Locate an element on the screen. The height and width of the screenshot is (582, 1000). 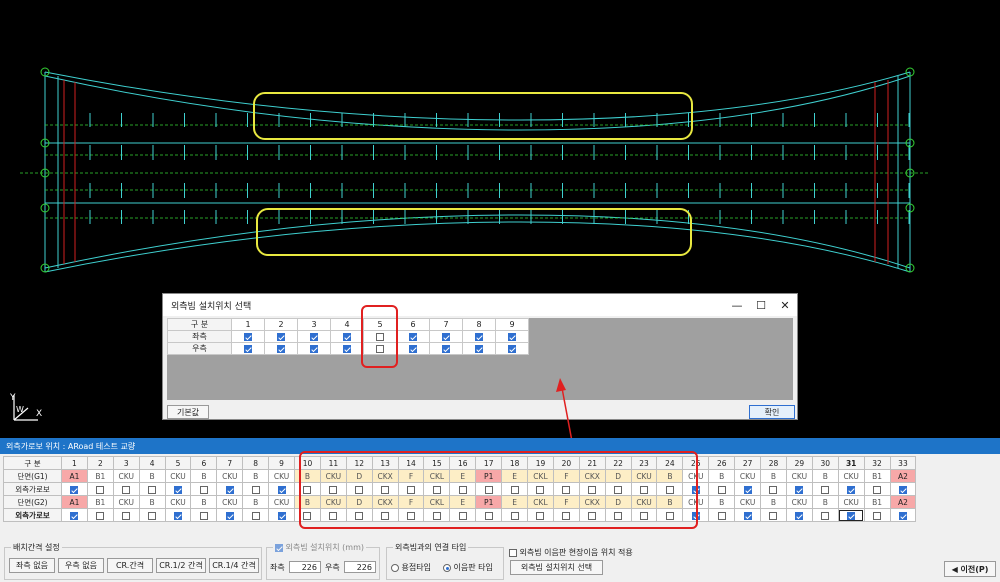
dialog-col-header: 2 is located at coordinates (281, 324).